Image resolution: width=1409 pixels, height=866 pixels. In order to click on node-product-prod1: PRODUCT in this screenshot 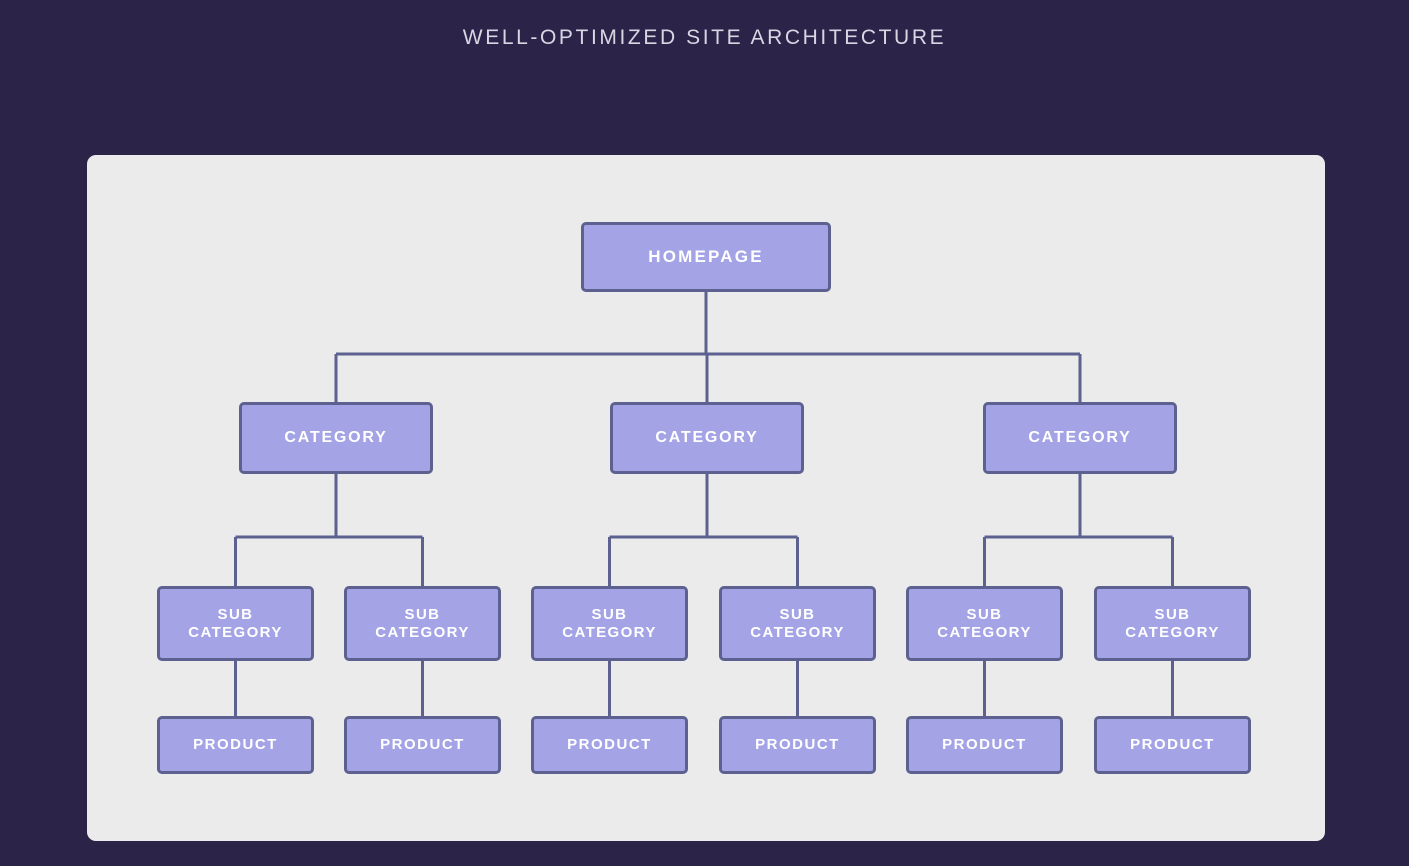, I will do `click(235, 745)`.